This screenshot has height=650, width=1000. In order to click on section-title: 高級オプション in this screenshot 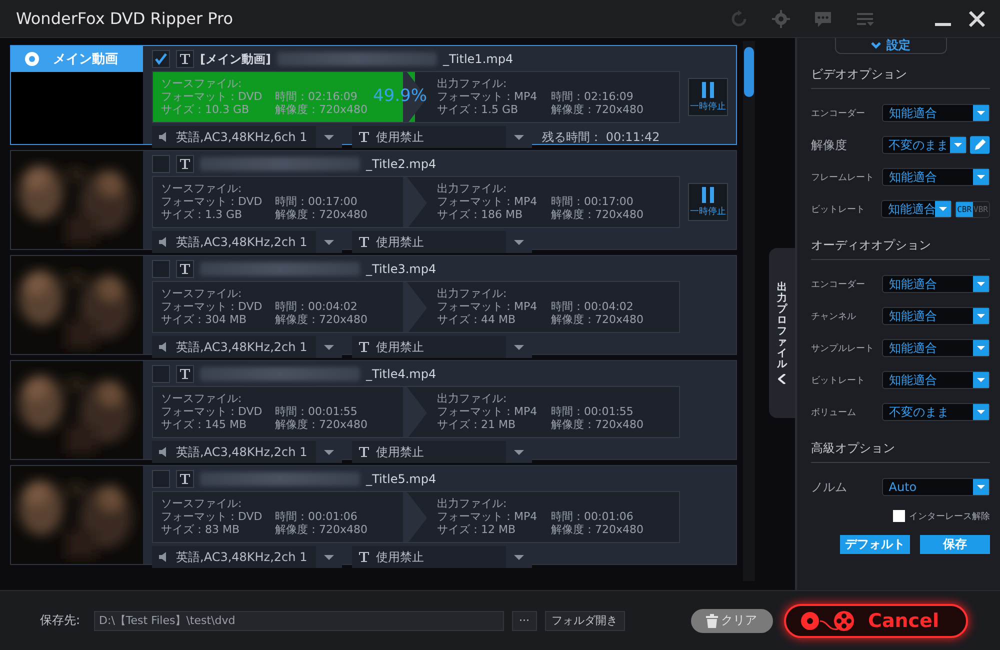, I will do `click(900, 445)`.